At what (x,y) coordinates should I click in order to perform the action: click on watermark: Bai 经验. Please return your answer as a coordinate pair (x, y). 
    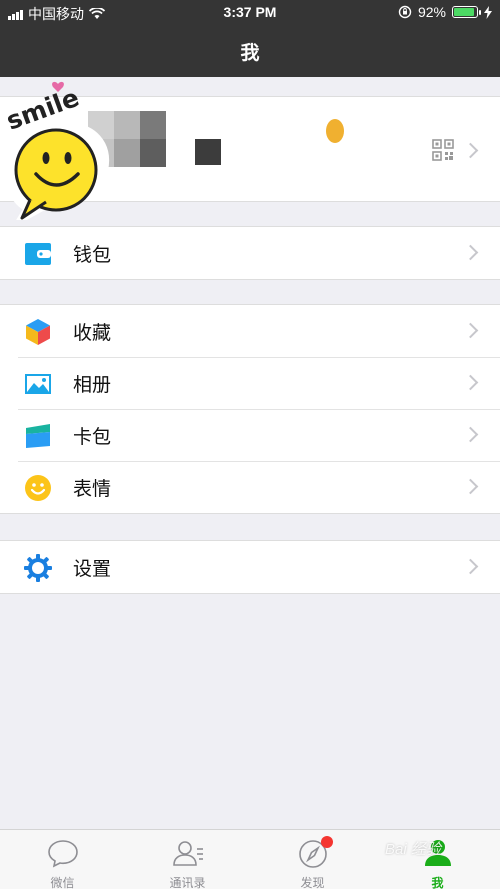
    Looking at the image, I should click on (413, 849).